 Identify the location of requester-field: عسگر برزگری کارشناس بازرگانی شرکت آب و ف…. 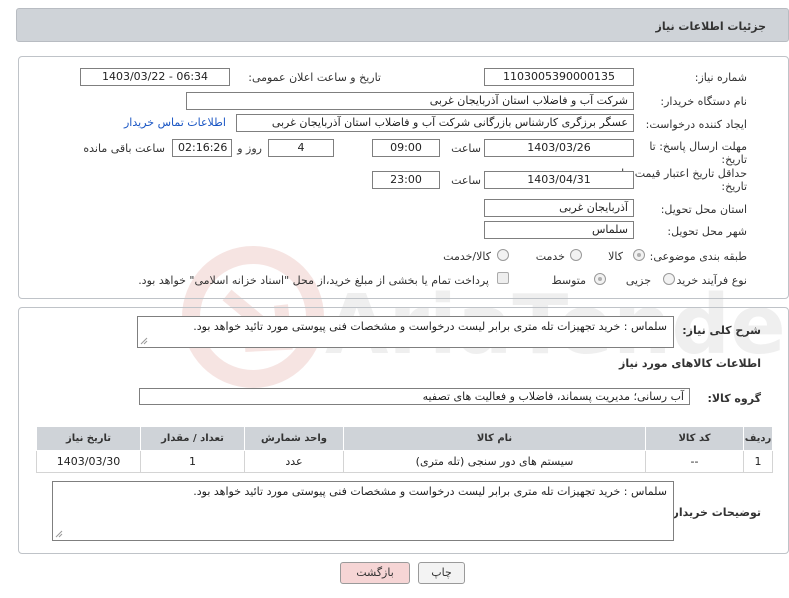
(435, 123).